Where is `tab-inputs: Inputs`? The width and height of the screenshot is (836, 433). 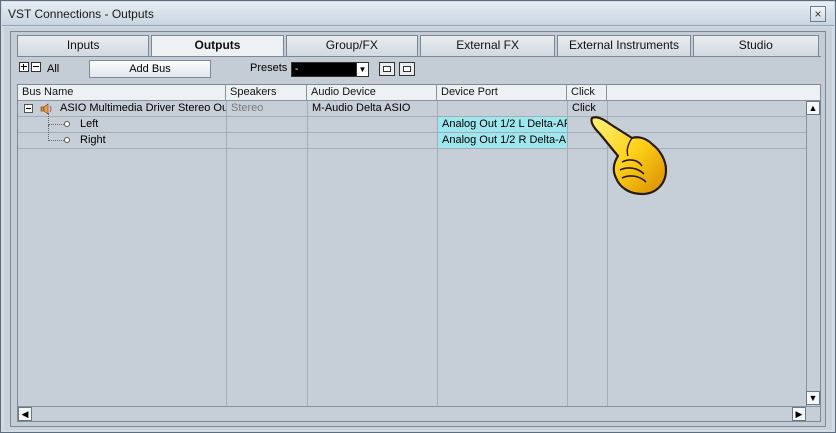
tab-inputs: Inputs is located at coordinates (83, 45).